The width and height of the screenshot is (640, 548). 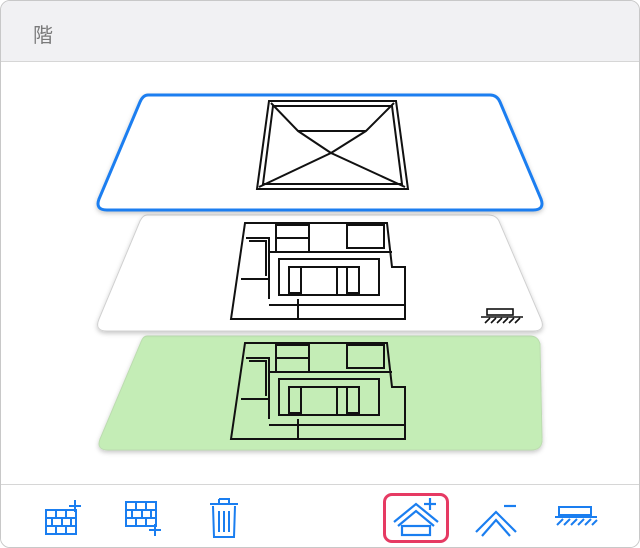 I want to click on floor-toolbar, so click(x=320, y=515).